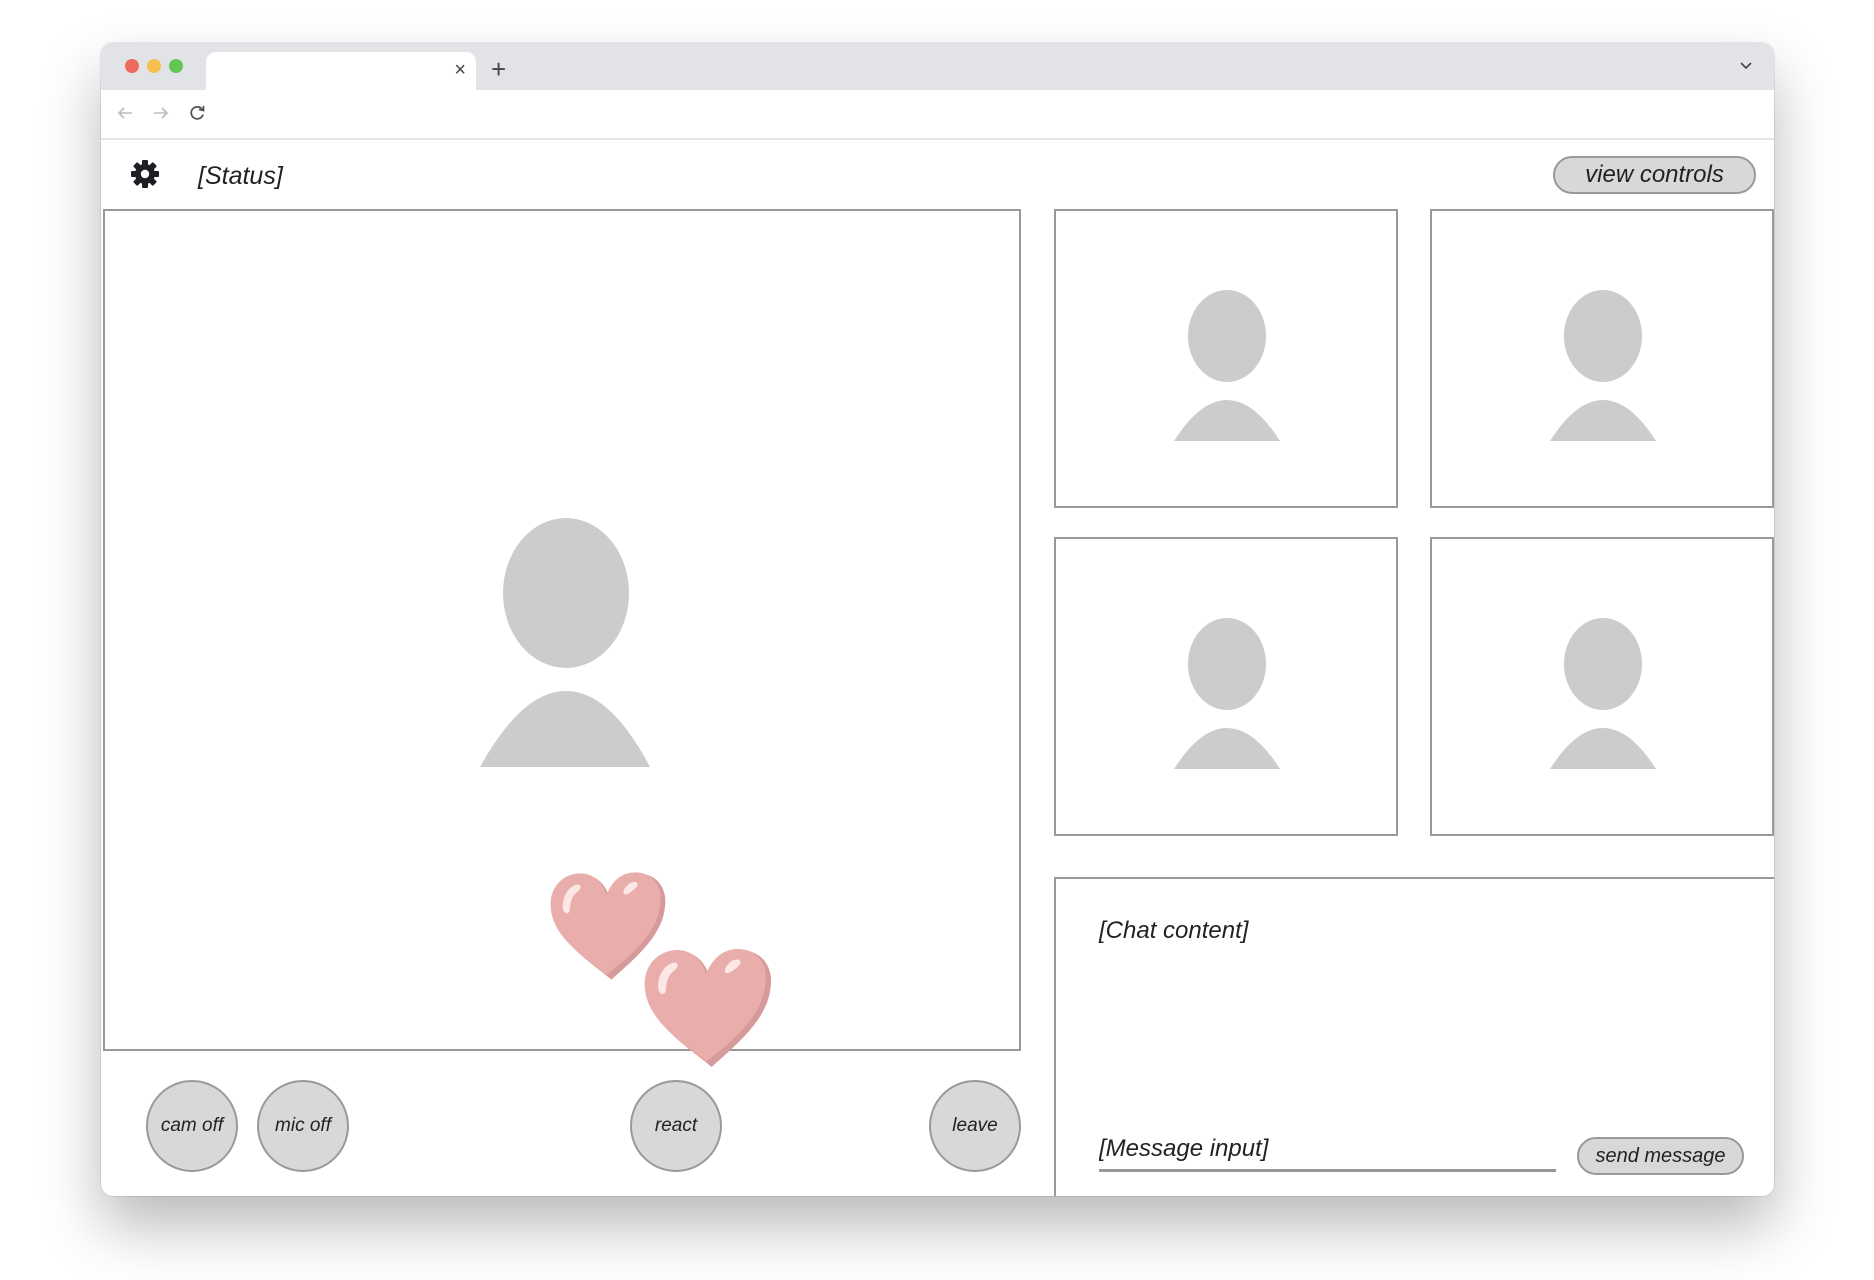 Image resolution: width=1874 pixels, height=1280 pixels. What do you see at coordinates (154, 66) in the screenshot?
I see `minimize-window-button` at bounding box center [154, 66].